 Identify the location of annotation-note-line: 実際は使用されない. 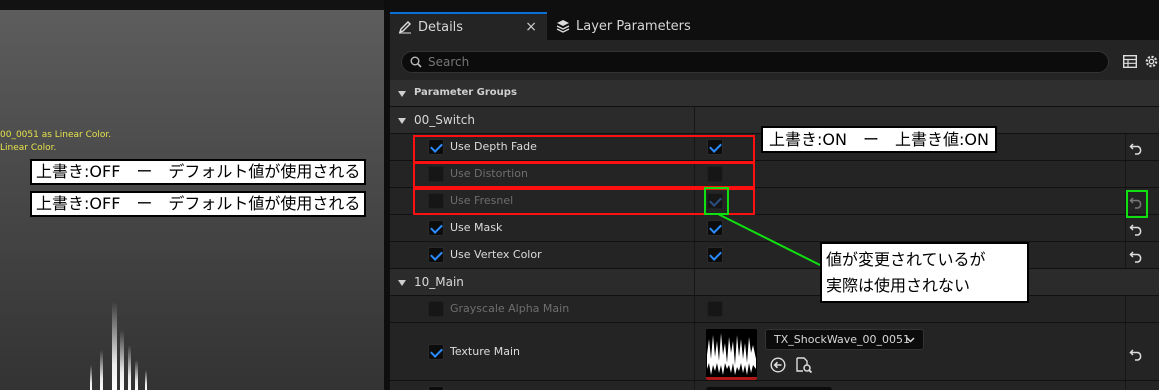
(898, 285).